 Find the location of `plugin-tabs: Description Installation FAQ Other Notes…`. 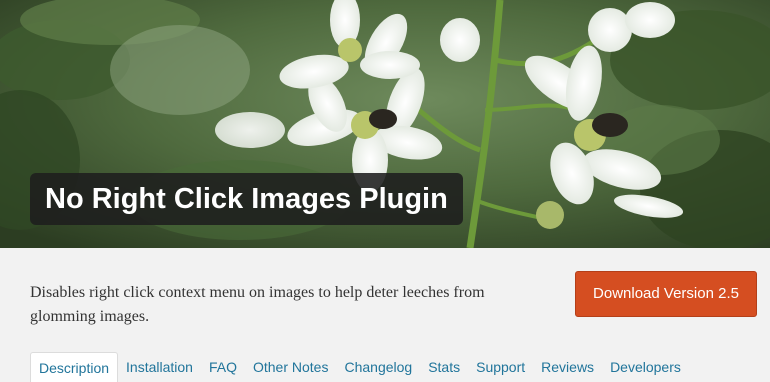

plugin-tabs: Description Installation FAQ Other Notes… is located at coordinates (359, 367).